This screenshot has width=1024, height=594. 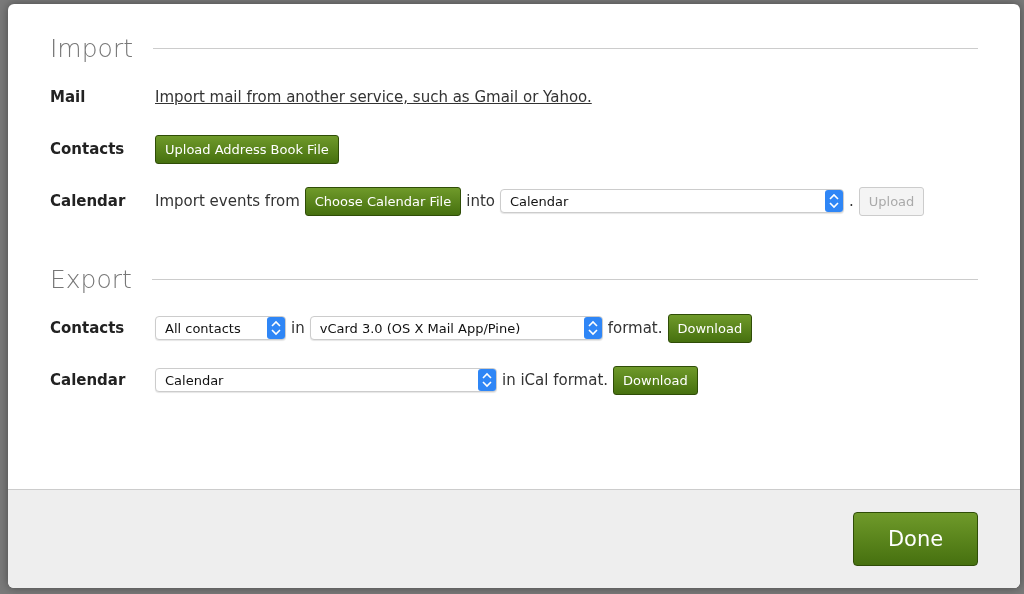 What do you see at coordinates (227, 201) in the screenshot?
I see `inline-text: Import events from` at bounding box center [227, 201].